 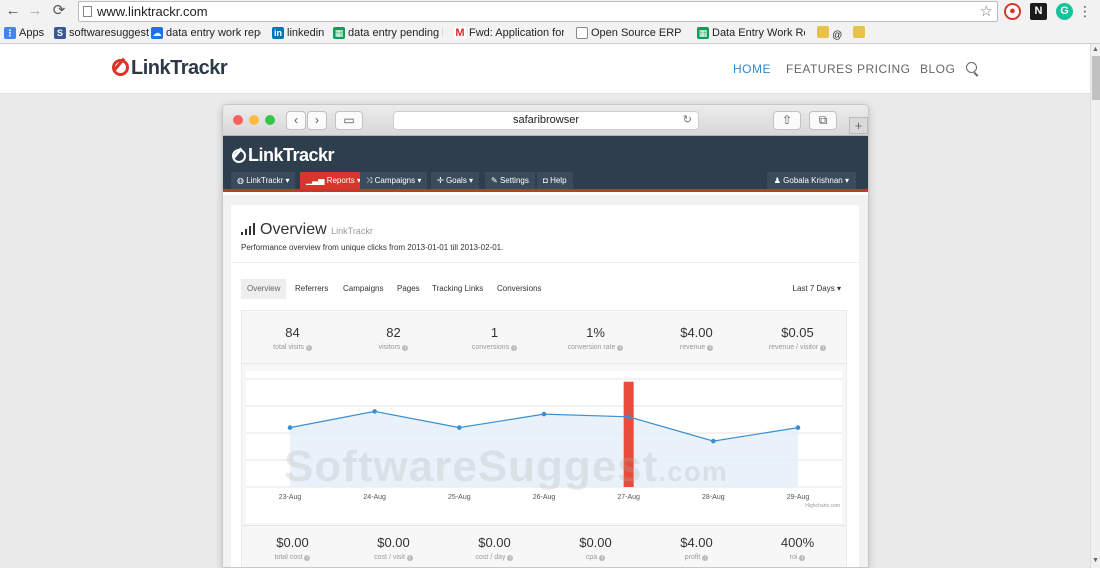 I want to click on maximize-window-icon, so click(x=270, y=120).